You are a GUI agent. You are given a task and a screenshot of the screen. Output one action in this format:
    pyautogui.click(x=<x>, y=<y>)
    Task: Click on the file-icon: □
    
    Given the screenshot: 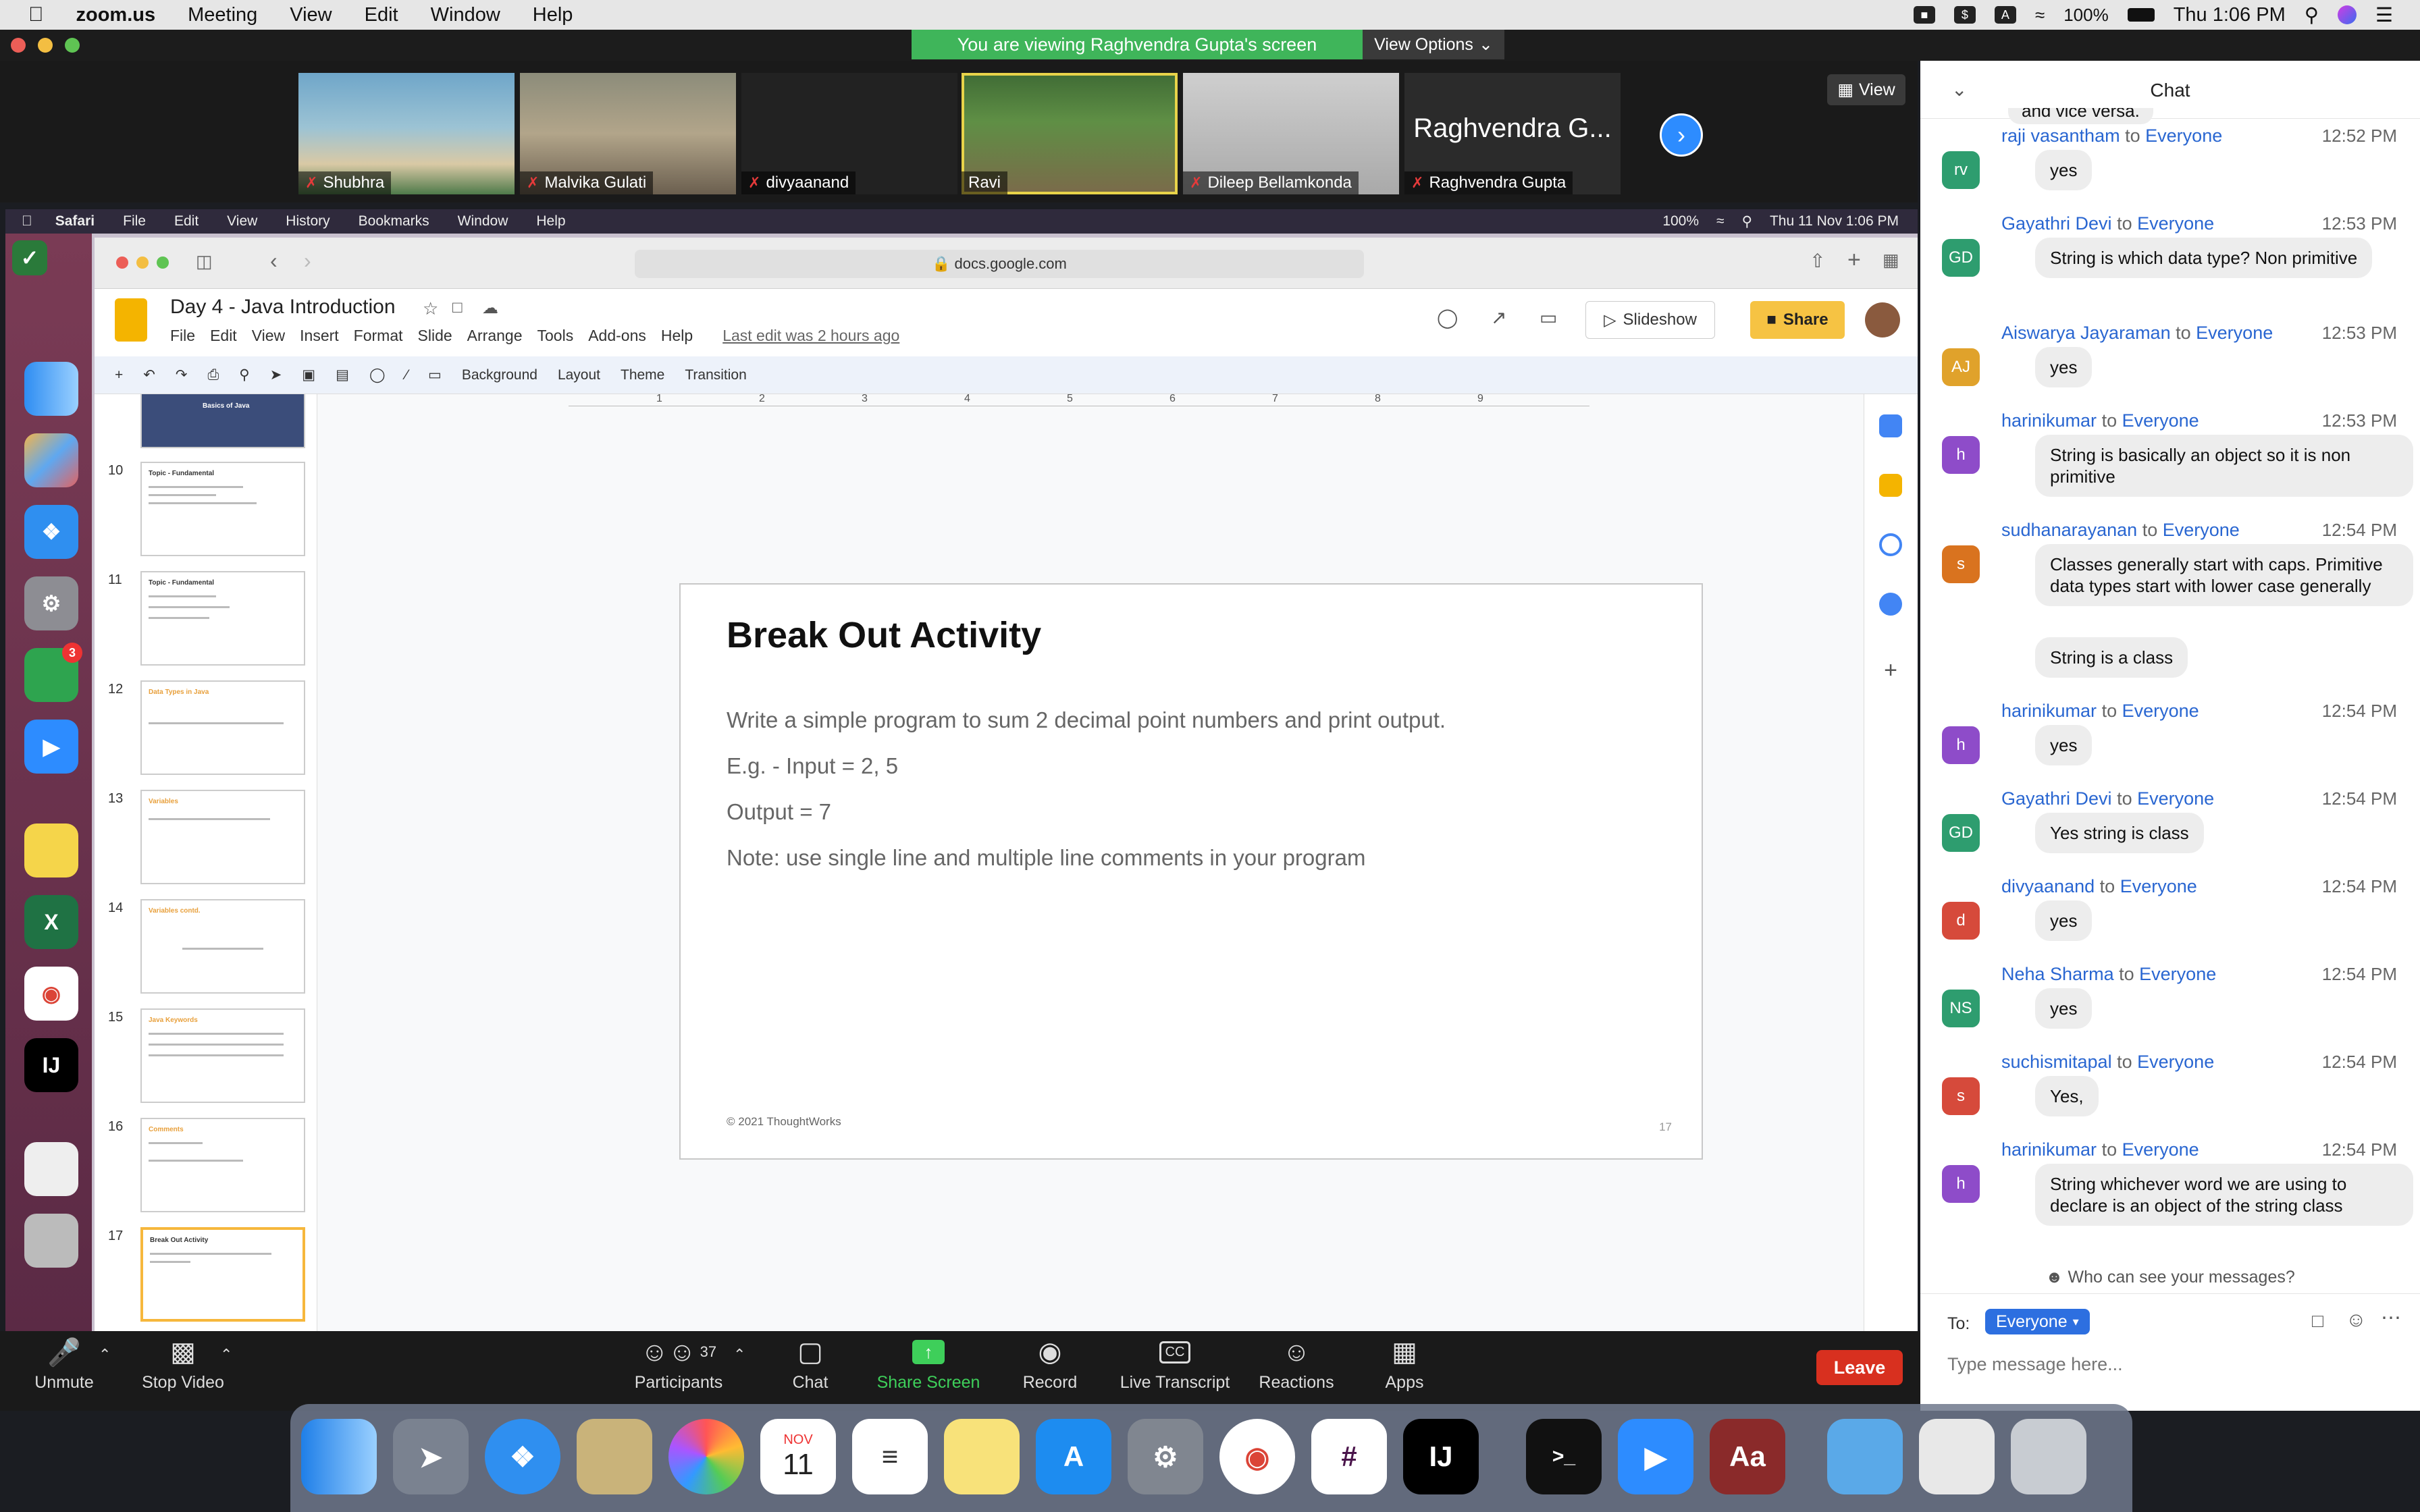 What is the action you would take?
    pyautogui.click(x=2317, y=1321)
    